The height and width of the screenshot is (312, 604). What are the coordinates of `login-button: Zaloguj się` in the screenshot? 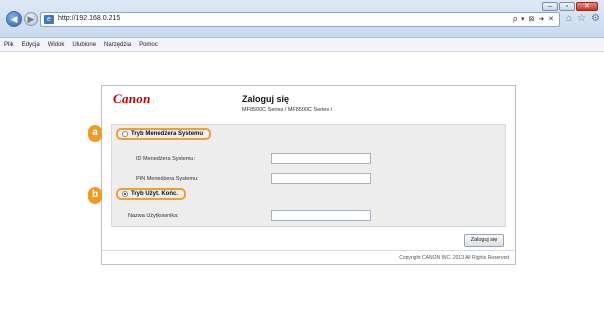 It's located at (484, 240).